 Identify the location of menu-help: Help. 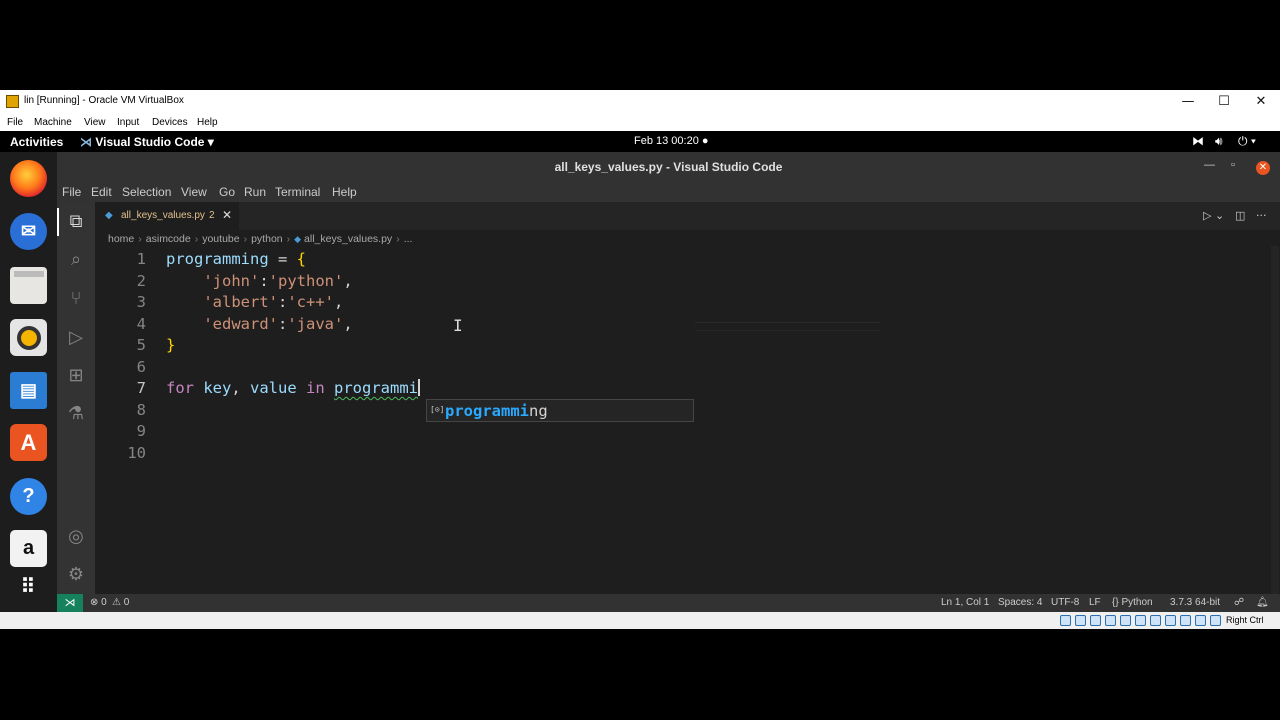
(344, 192).